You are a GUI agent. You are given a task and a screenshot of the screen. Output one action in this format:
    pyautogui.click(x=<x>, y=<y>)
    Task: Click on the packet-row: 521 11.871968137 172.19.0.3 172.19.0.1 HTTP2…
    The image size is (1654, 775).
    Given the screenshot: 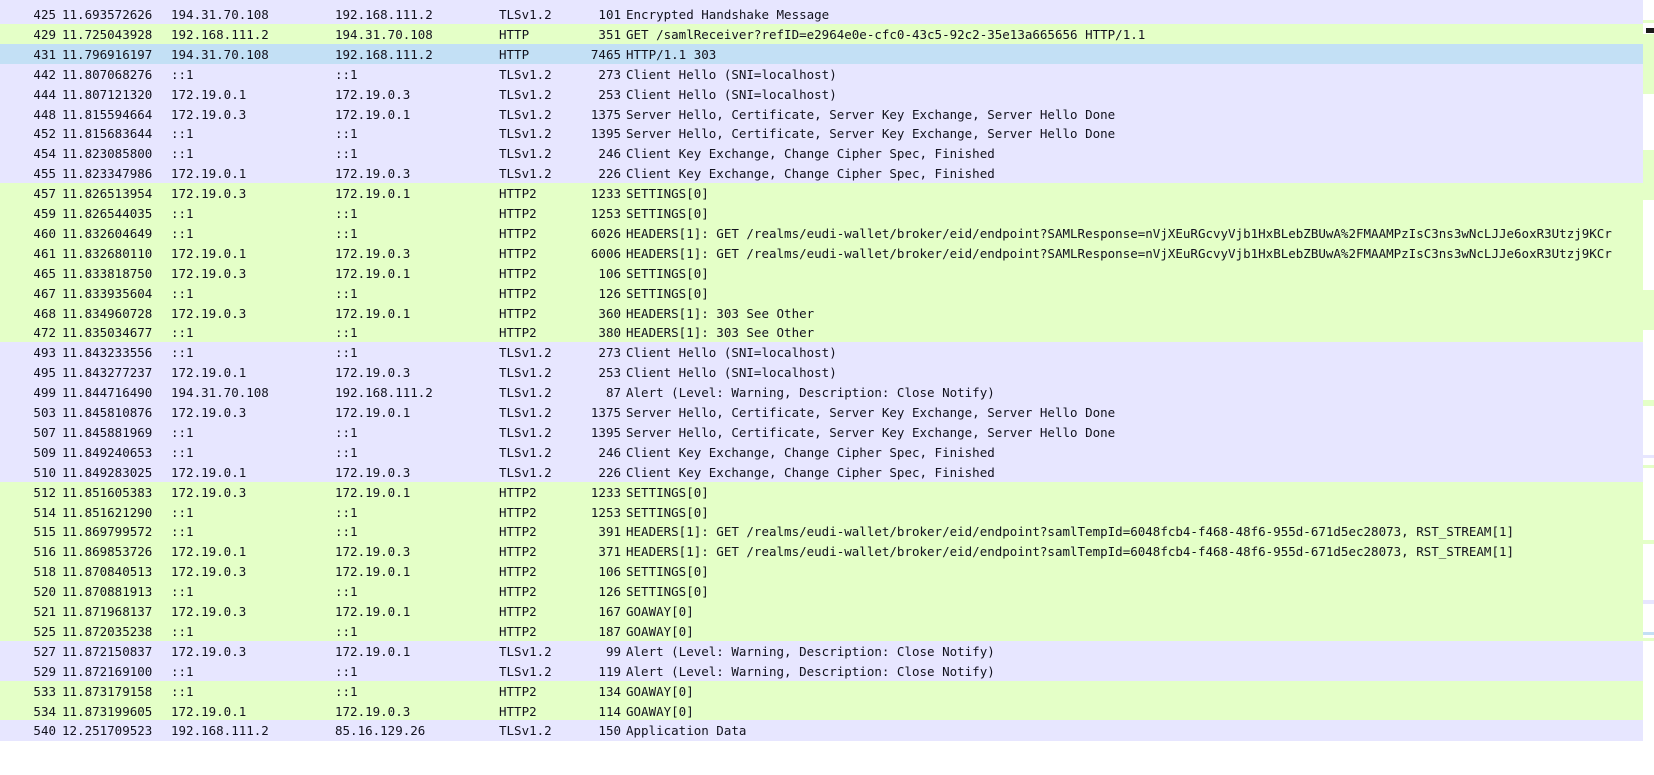 What is the action you would take?
    pyautogui.click(x=821, y=611)
    